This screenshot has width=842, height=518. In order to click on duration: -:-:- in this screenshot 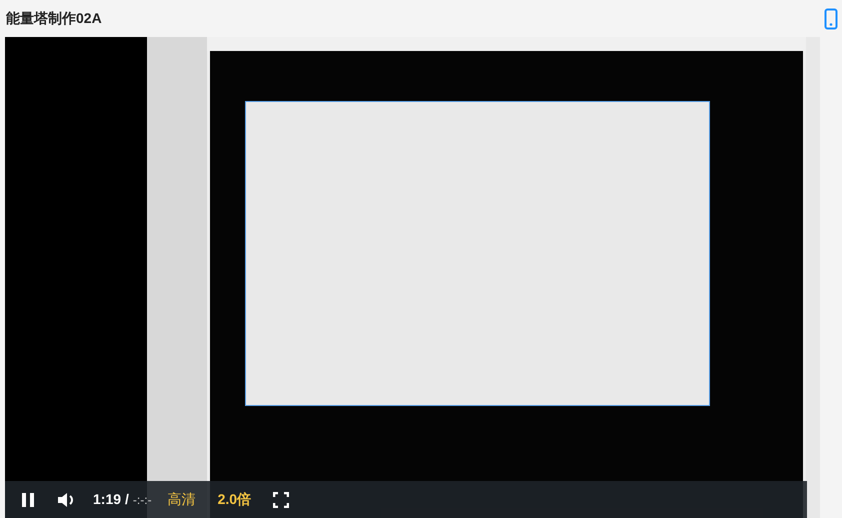, I will do `click(142, 500)`.